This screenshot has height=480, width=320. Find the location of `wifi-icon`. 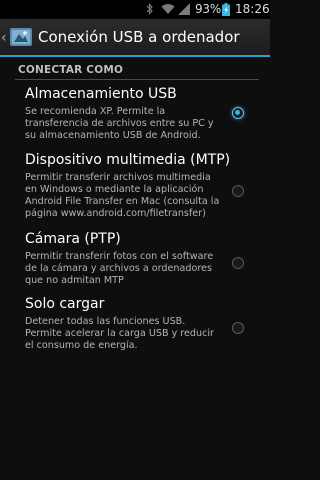

wifi-icon is located at coordinates (168, 9).